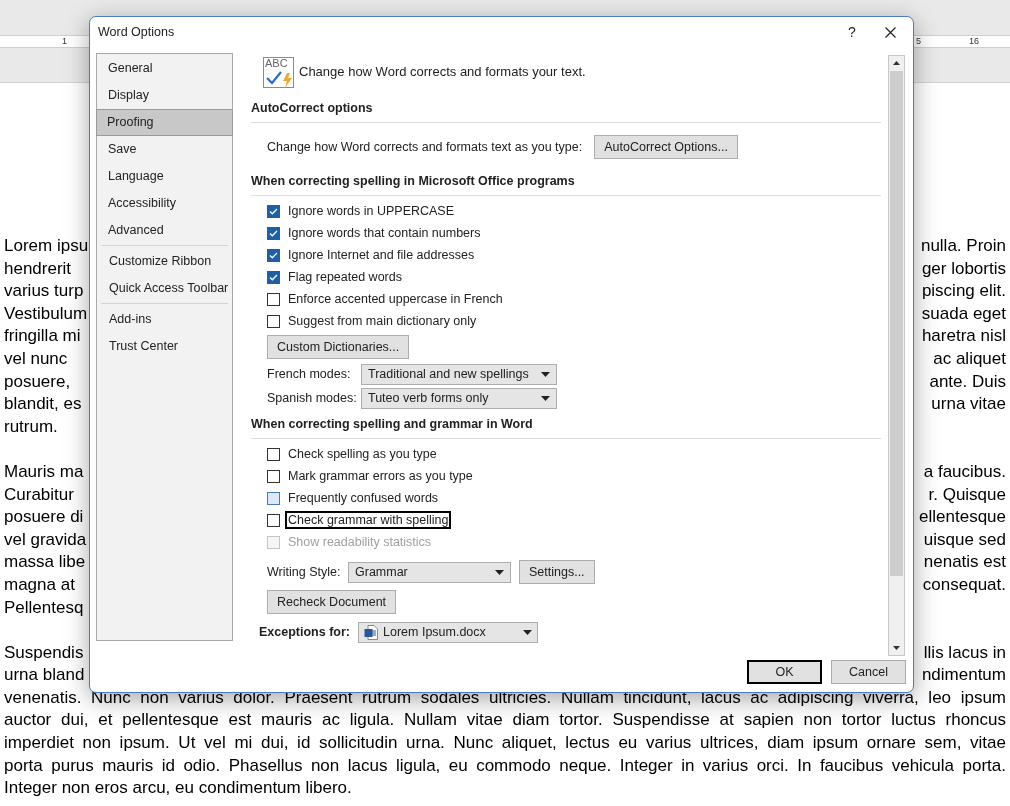 This screenshot has height=806, width=1010. I want to click on document-text: Pellentesq, so click(44, 607).